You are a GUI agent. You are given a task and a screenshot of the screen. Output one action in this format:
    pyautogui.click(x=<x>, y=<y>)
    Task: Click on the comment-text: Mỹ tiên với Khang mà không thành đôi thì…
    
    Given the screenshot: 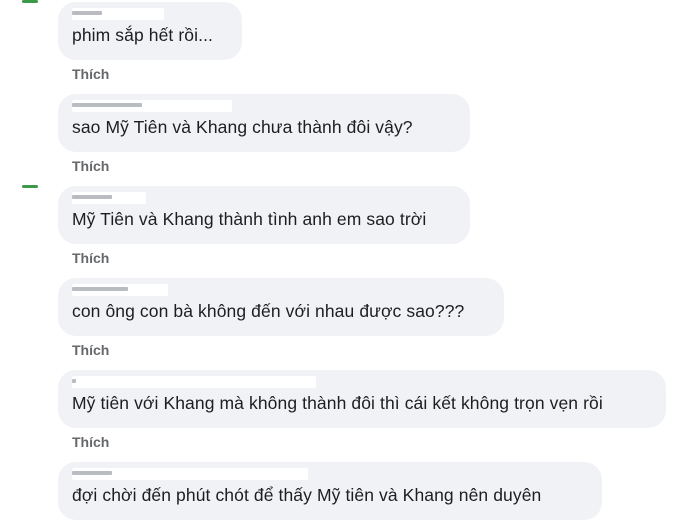 What is the action you would take?
    pyautogui.click(x=337, y=403)
    